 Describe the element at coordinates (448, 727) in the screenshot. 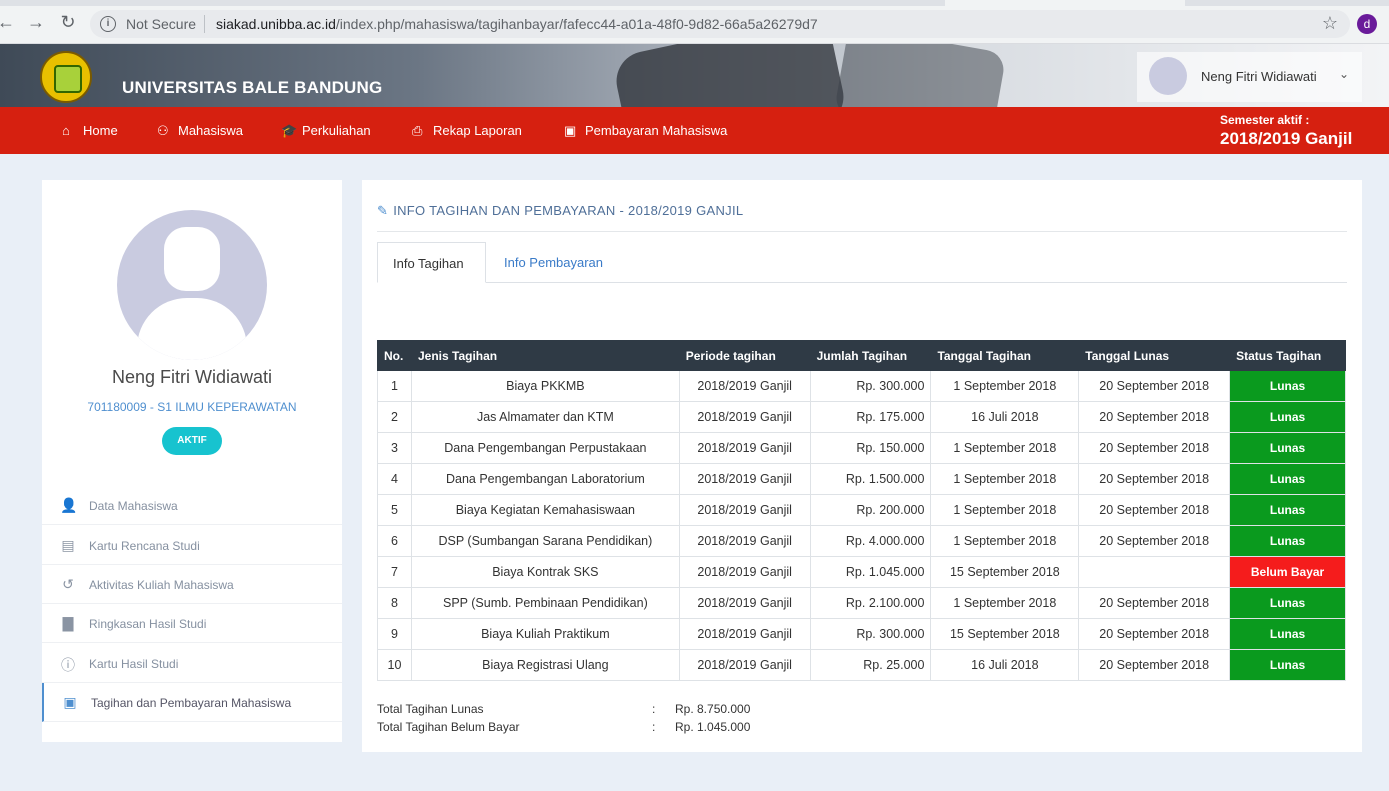

I see `total-label: Total Tagihan Belum Bayar` at that location.